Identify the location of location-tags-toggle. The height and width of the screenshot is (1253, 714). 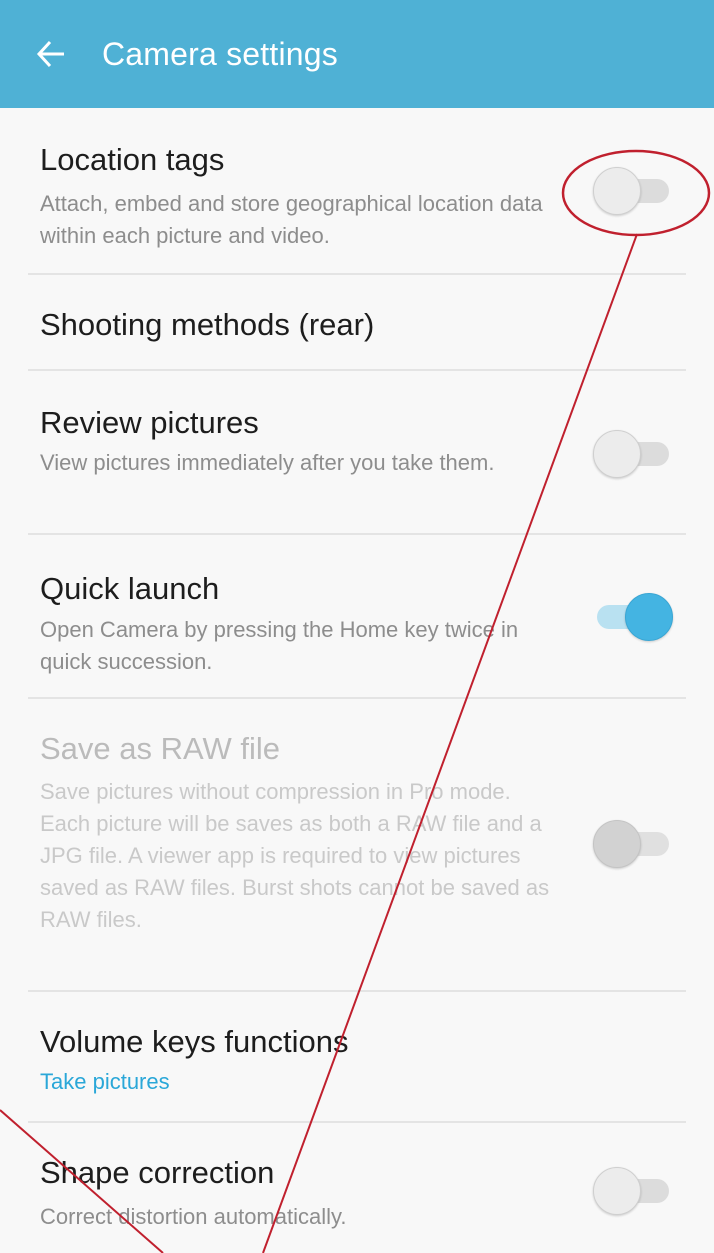
(633, 191).